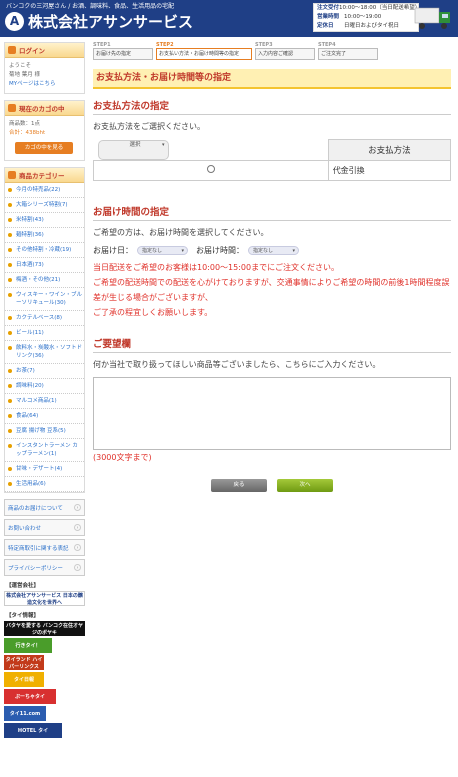  What do you see at coordinates (44, 265) in the screenshot?
I see `category-item: 日本酒(73)` at bounding box center [44, 265].